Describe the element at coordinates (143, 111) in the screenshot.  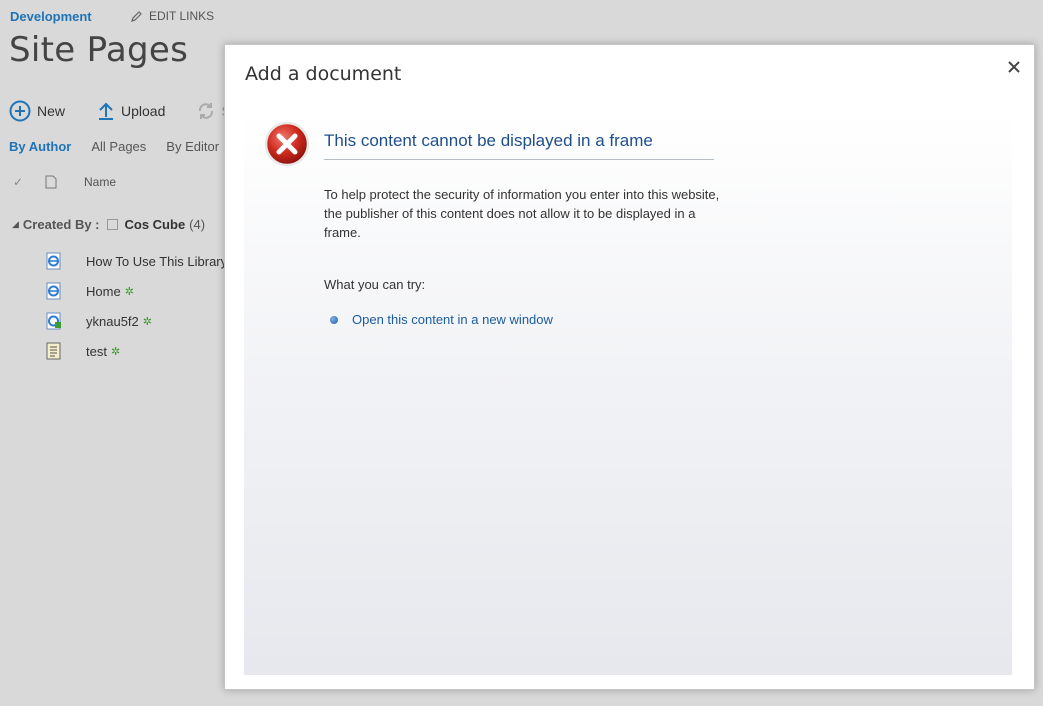
I see `upload-label: Upload` at that location.